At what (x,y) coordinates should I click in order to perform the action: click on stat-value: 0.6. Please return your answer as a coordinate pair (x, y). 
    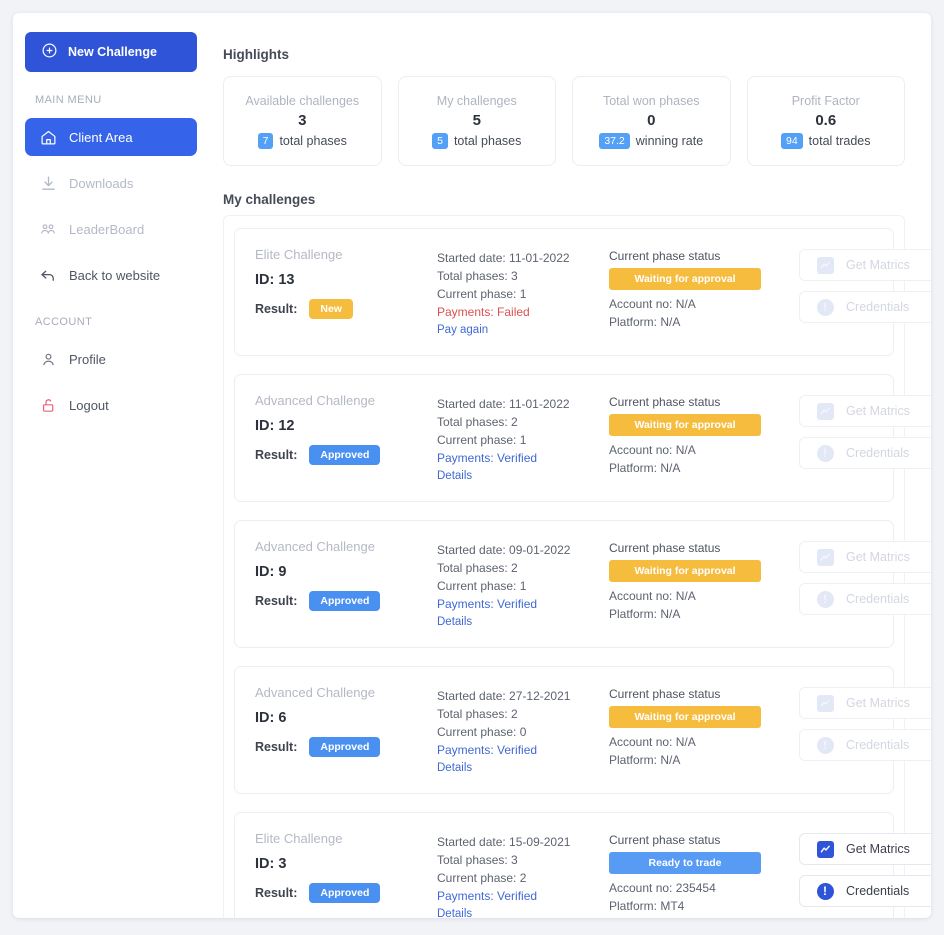
    Looking at the image, I should click on (826, 120).